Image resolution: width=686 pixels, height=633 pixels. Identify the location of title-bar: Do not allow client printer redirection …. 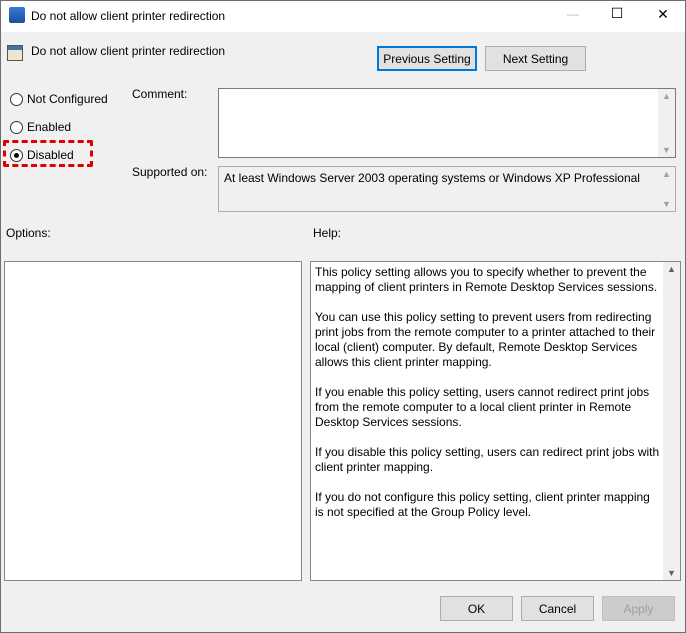
(343, 16).